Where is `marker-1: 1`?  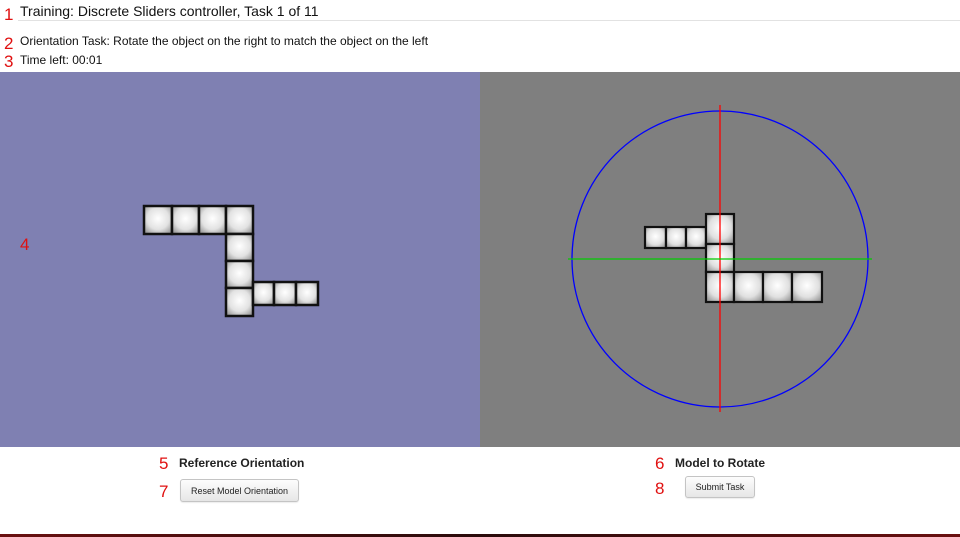
marker-1: 1 is located at coordinates (9, 14).